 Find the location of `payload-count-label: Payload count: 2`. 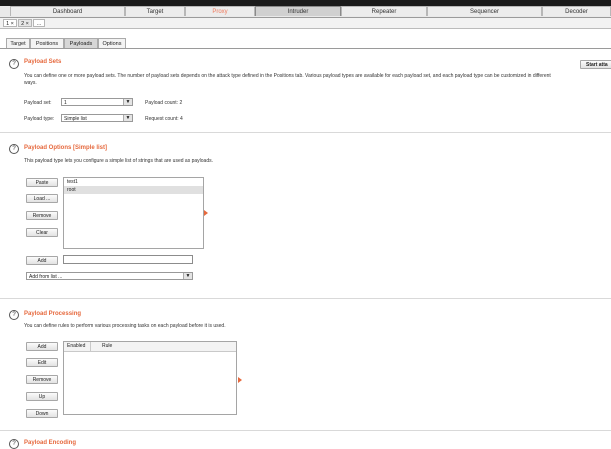

payload-count-label: Payload count: 2 is located at coordinates (164, 103).